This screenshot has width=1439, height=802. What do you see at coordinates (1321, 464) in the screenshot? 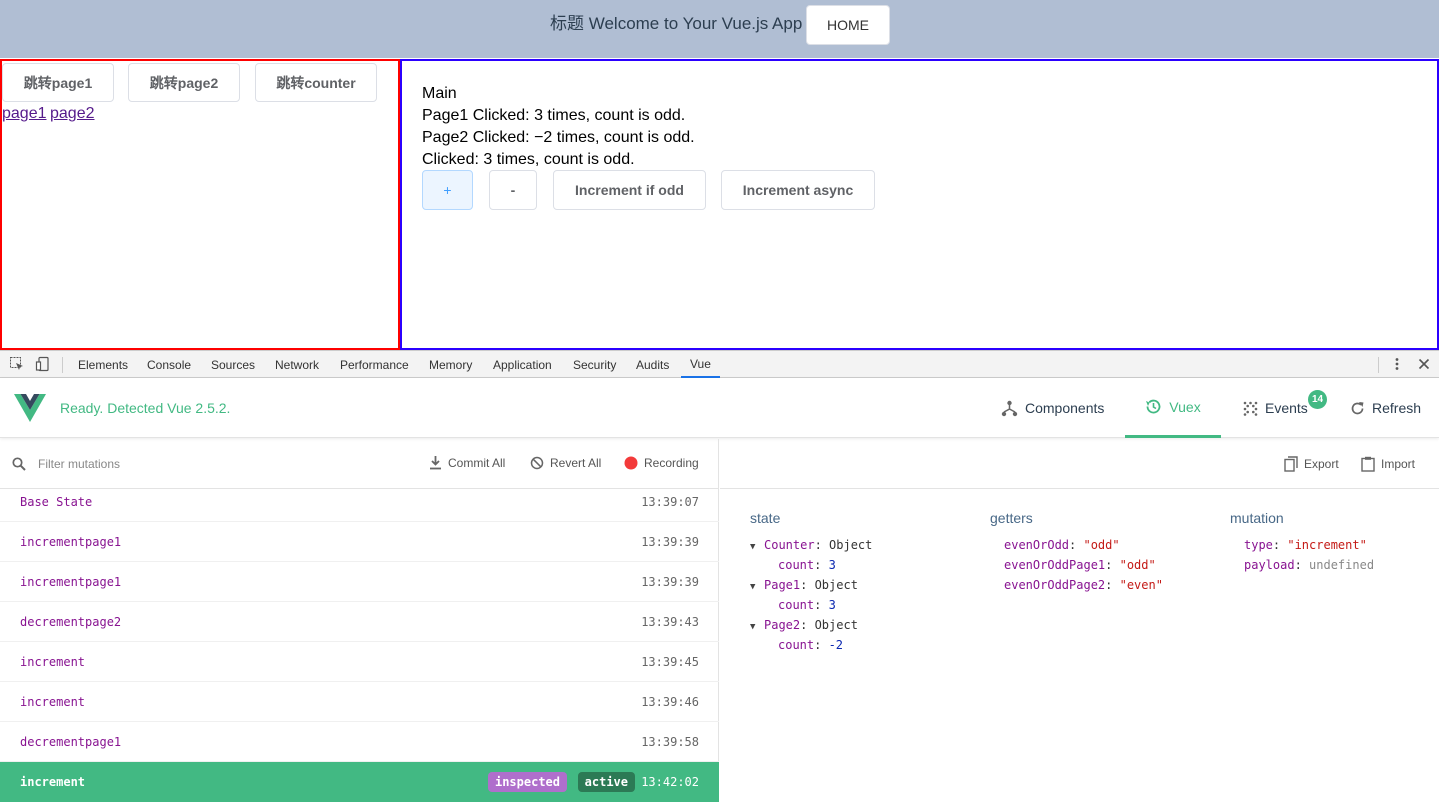
I see `export-label: Export` at bounding box center [1321, 464].